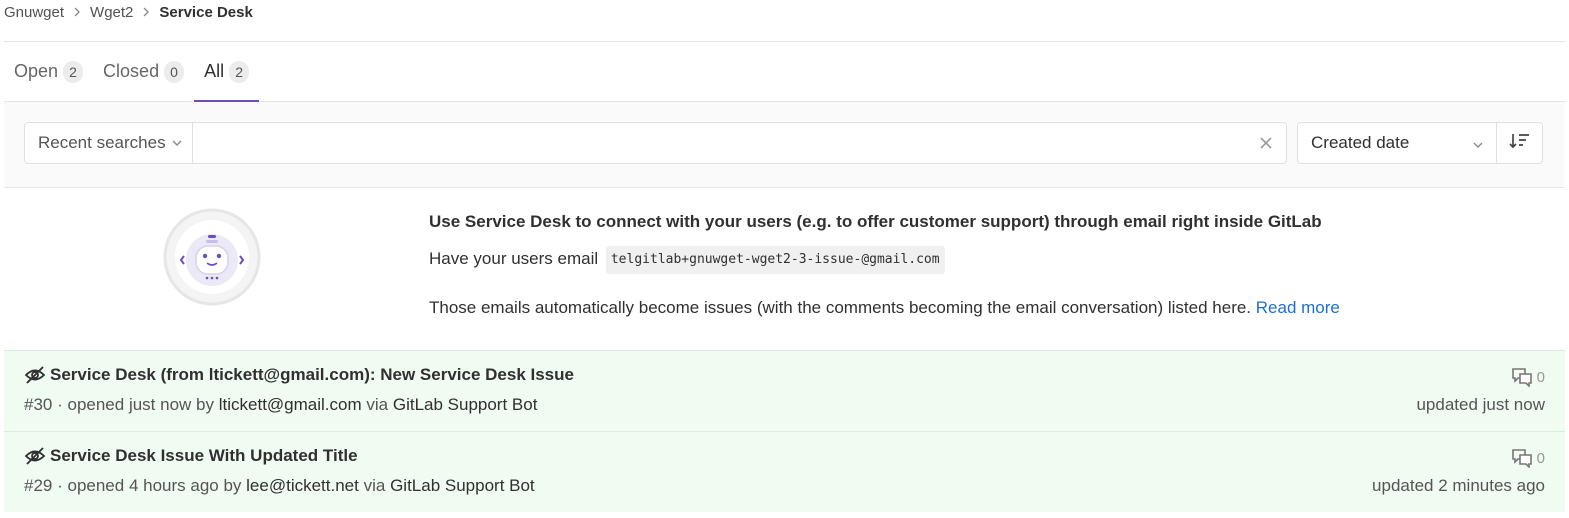 This screenshot has height=518, width=1569. What do you see at coordinates (212, 257) in the screenshot?
I see `service-desk-robot-icon` at bounding box center [212, 257].